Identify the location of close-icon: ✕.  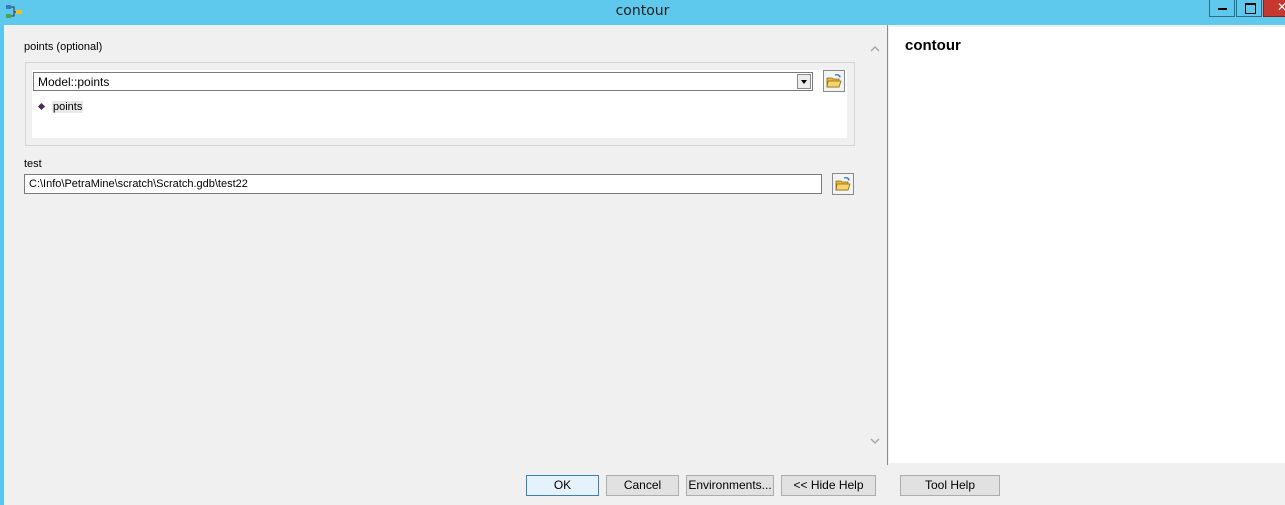
(1281, 7).